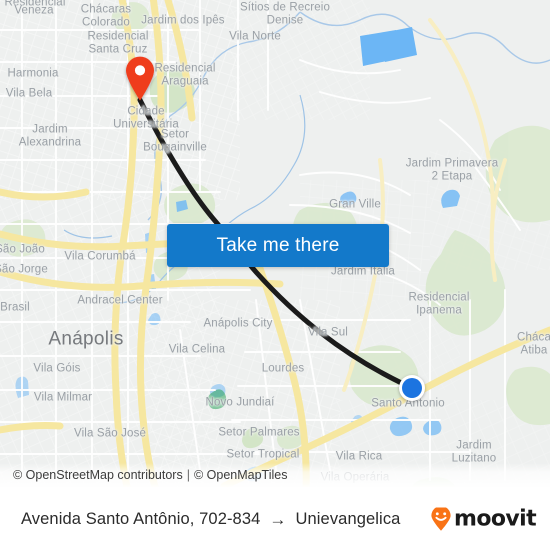 The width and height of the screenshot is (550, 550). What do you see at coordinates (278, 245) in the screenshot?
I see `take-me-there-button: Take me there` at bounding box center [278, 245].